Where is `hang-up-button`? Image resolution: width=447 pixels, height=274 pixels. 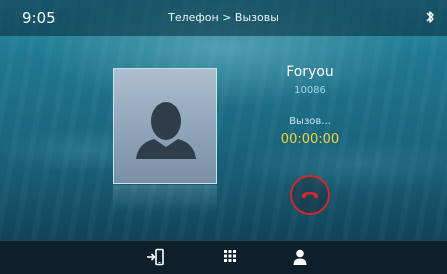
hang-up-button is located at coordinates (310, 195).